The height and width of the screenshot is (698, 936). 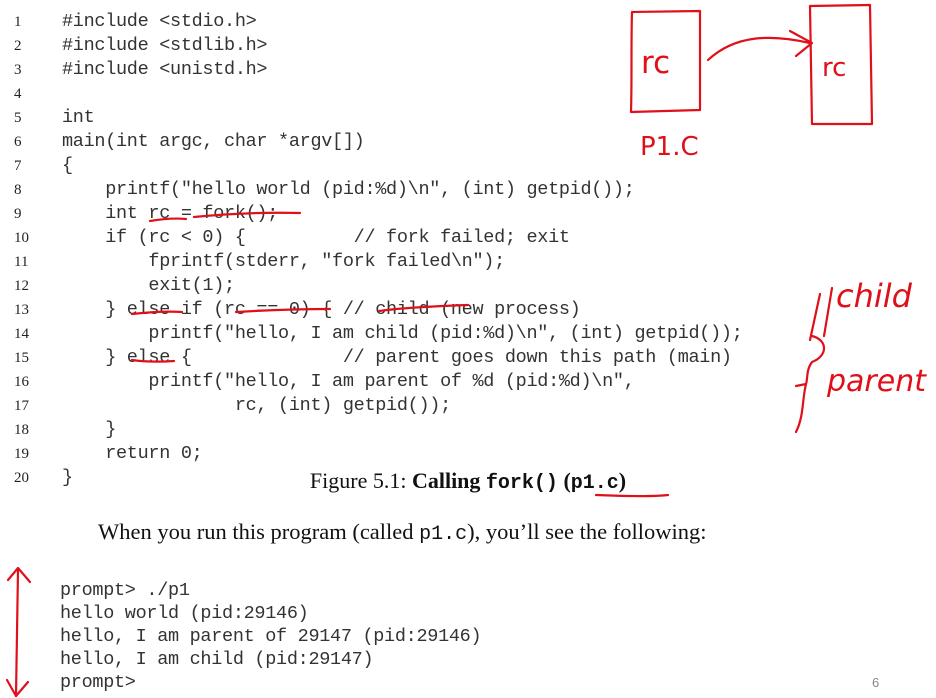 What do you see at coordinates (19, 575) in the screenshot?
I see `left-arrow-top` at bounding box center [19, 575].